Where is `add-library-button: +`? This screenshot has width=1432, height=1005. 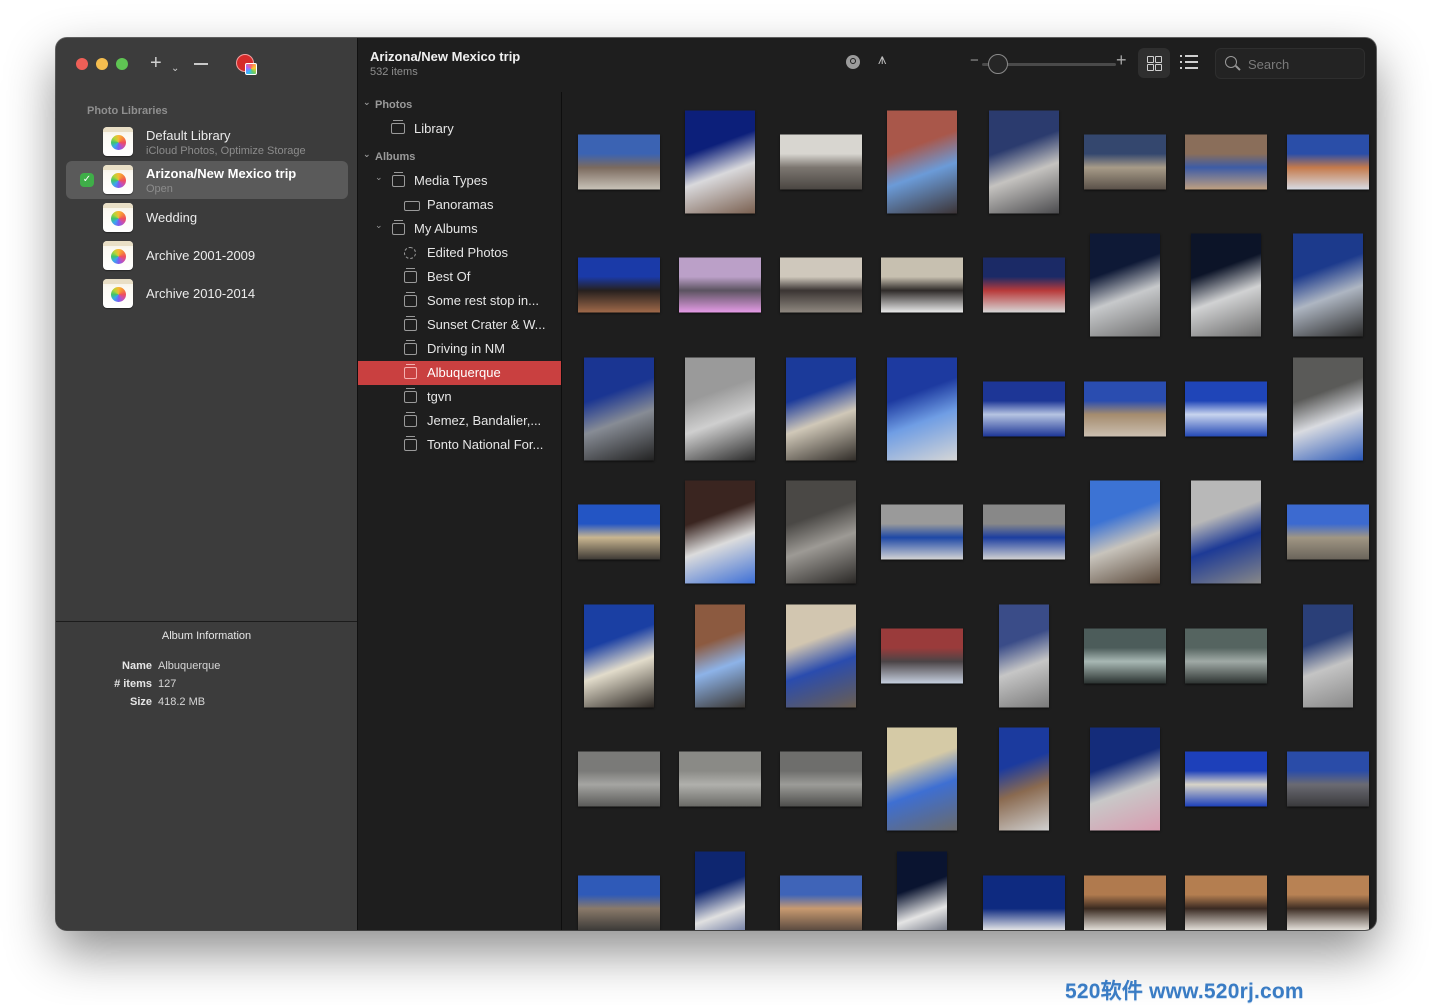
add-library-button: + is located at coordinates (156, 63).